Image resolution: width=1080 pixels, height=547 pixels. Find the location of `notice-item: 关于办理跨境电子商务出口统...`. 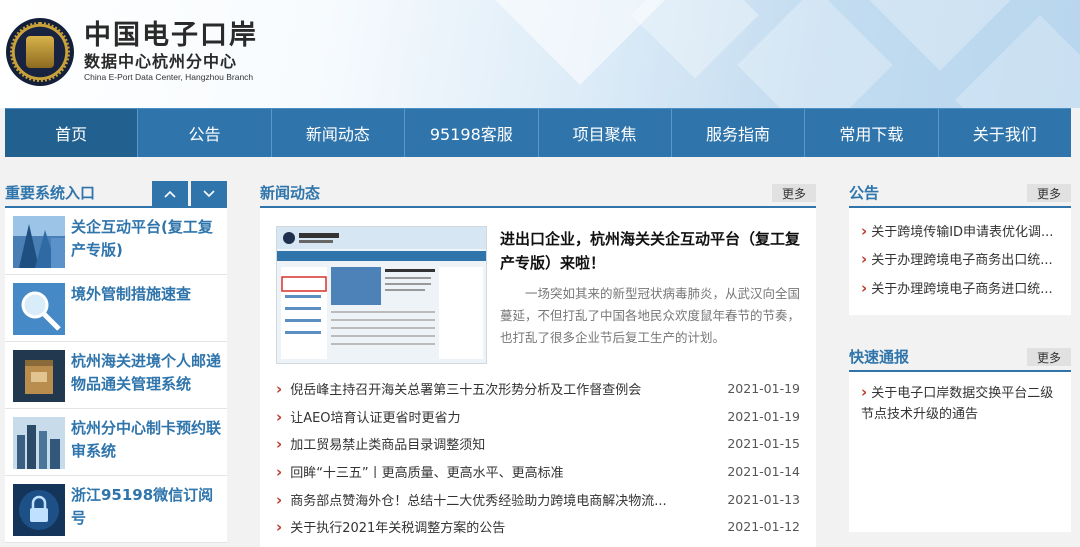

notice-item: 关于办理跨境电子商务出口统... is located at coordinates (960, 260).